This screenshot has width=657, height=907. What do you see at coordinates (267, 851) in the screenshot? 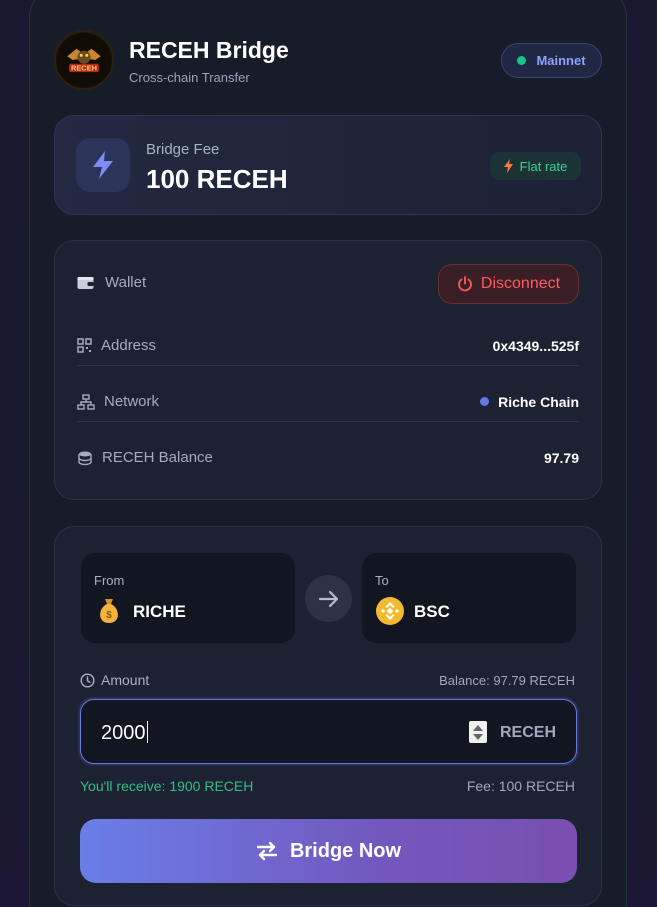
I see `swap-arrows-icon` at bounding box center [267, 851].